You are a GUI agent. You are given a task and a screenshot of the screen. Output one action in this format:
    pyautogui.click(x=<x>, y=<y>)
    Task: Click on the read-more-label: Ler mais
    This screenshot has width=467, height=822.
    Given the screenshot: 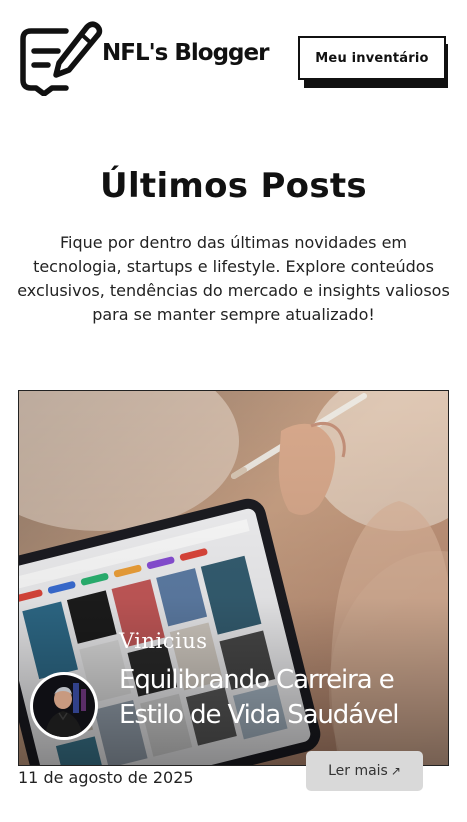 What is the action you would take?
    pyautogui.click(x=358, y=771)
    